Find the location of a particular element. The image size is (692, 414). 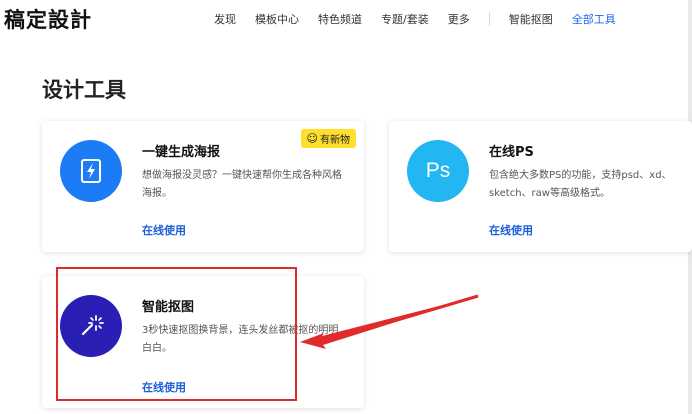

page-title: 设计工具 is located at coordinates (84, 90).